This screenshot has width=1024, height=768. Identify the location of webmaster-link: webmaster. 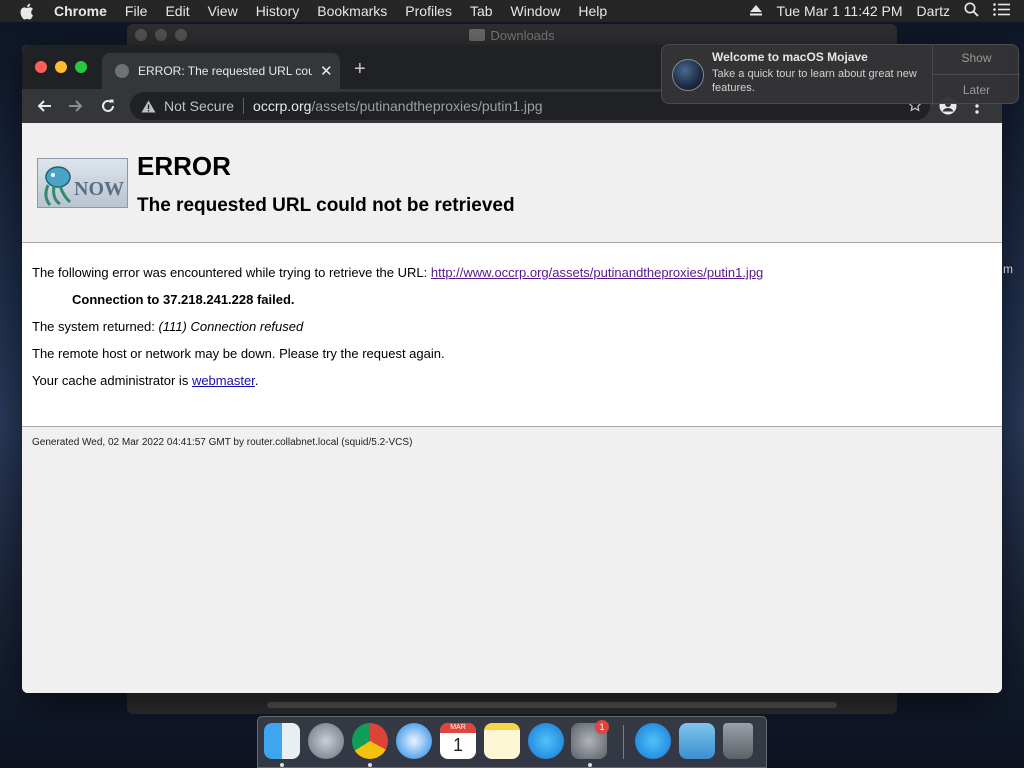
(223, 380).